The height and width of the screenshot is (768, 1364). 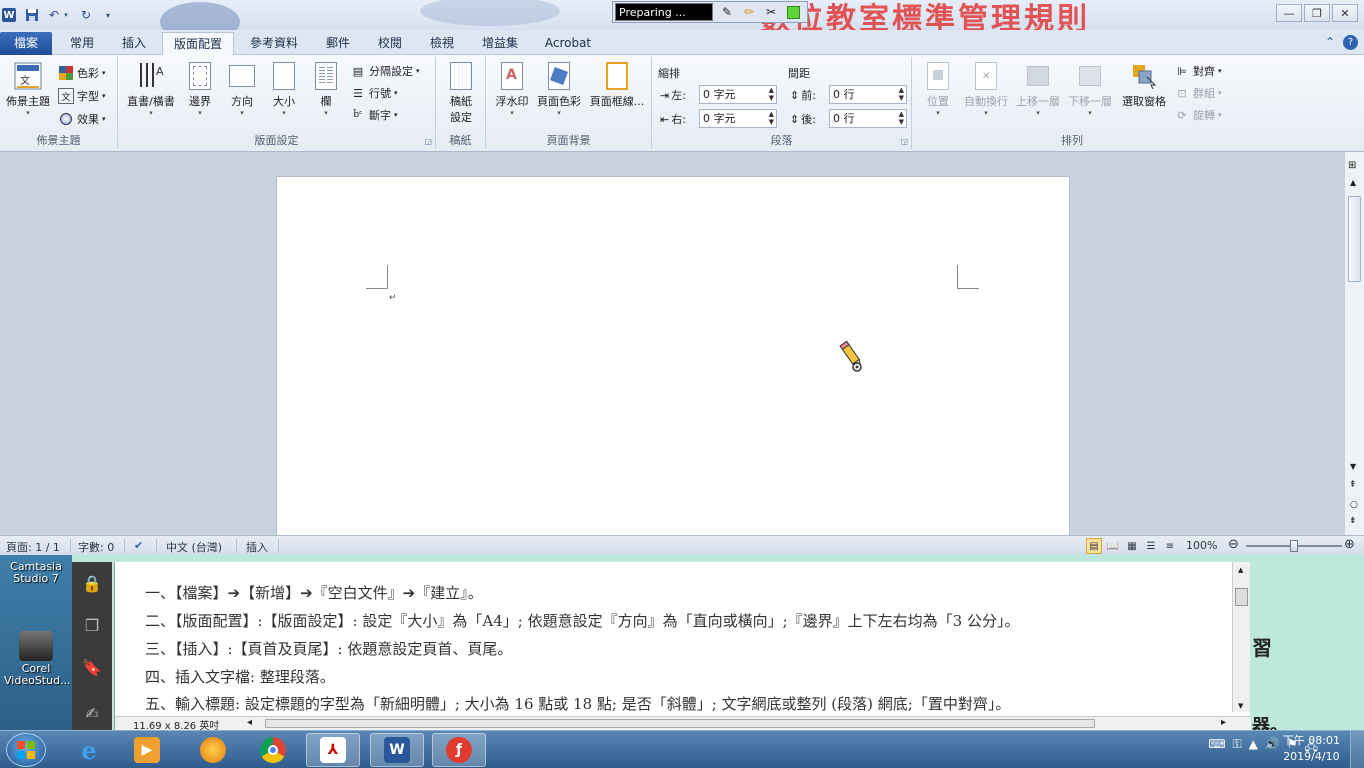 What do you see at coordinates (1253, 747) in the screenshot?
I see `show-hidden-icons-icon: ▲` at bounding box center [1253, 747].